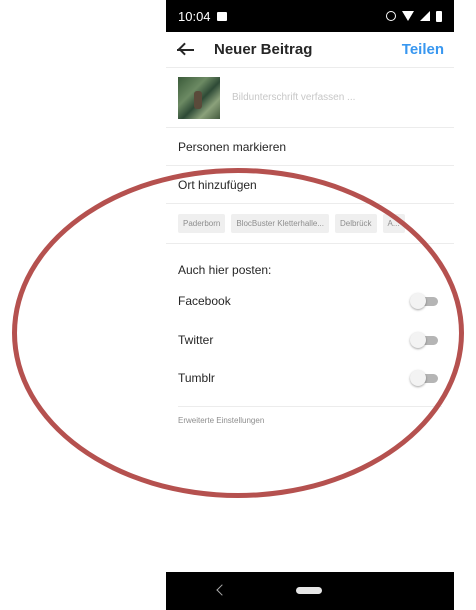  Describe the element at coordinates (225, 270) in the screenshot. I see `also-post-heading: Auch hier posten:` at that location.